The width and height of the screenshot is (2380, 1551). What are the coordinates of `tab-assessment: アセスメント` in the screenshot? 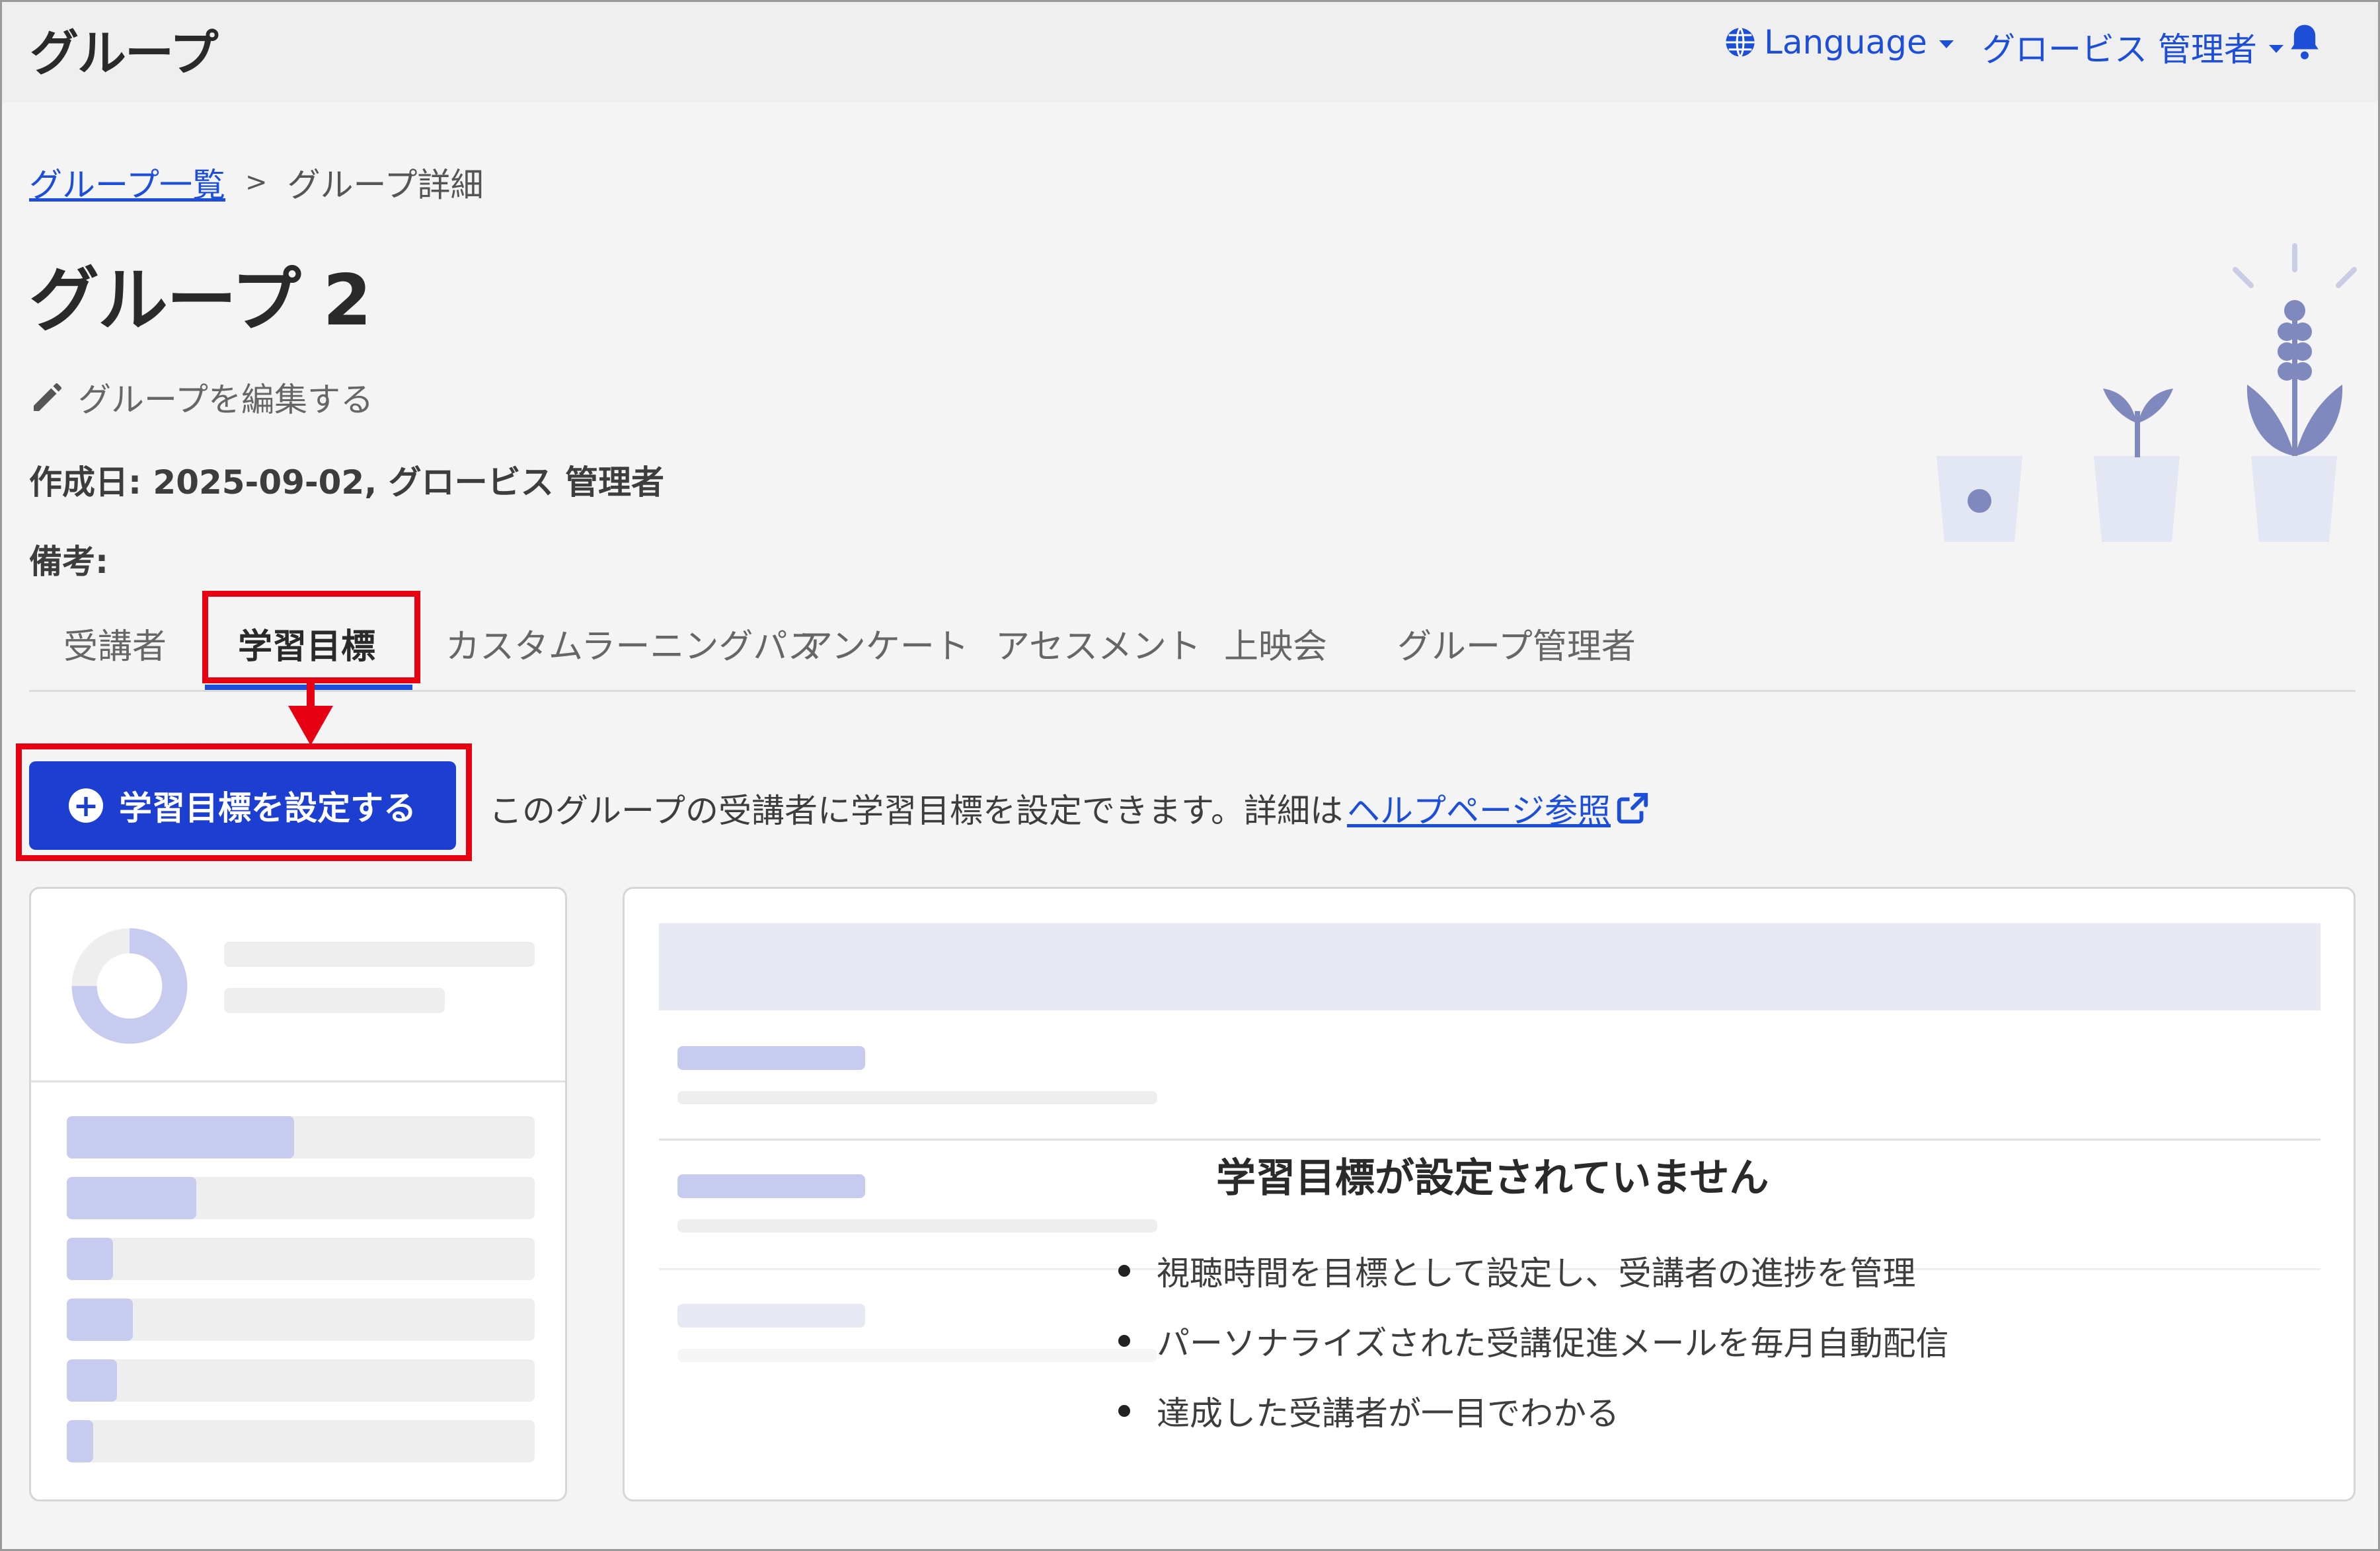 It's located at (1098, 643).